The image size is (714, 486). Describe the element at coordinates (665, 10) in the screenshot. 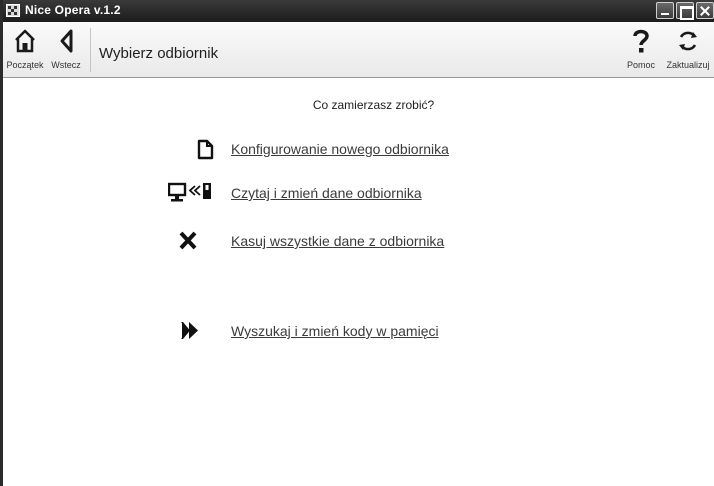

I see `minimize-button` at that location.